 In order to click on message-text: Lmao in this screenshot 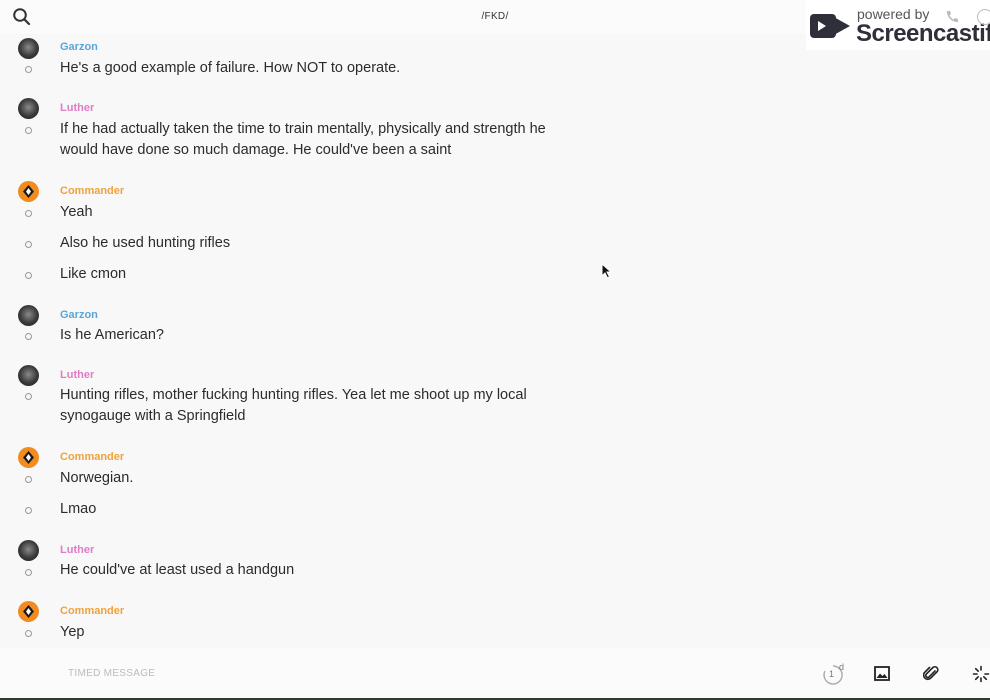, I will do `click(78, 509)`.